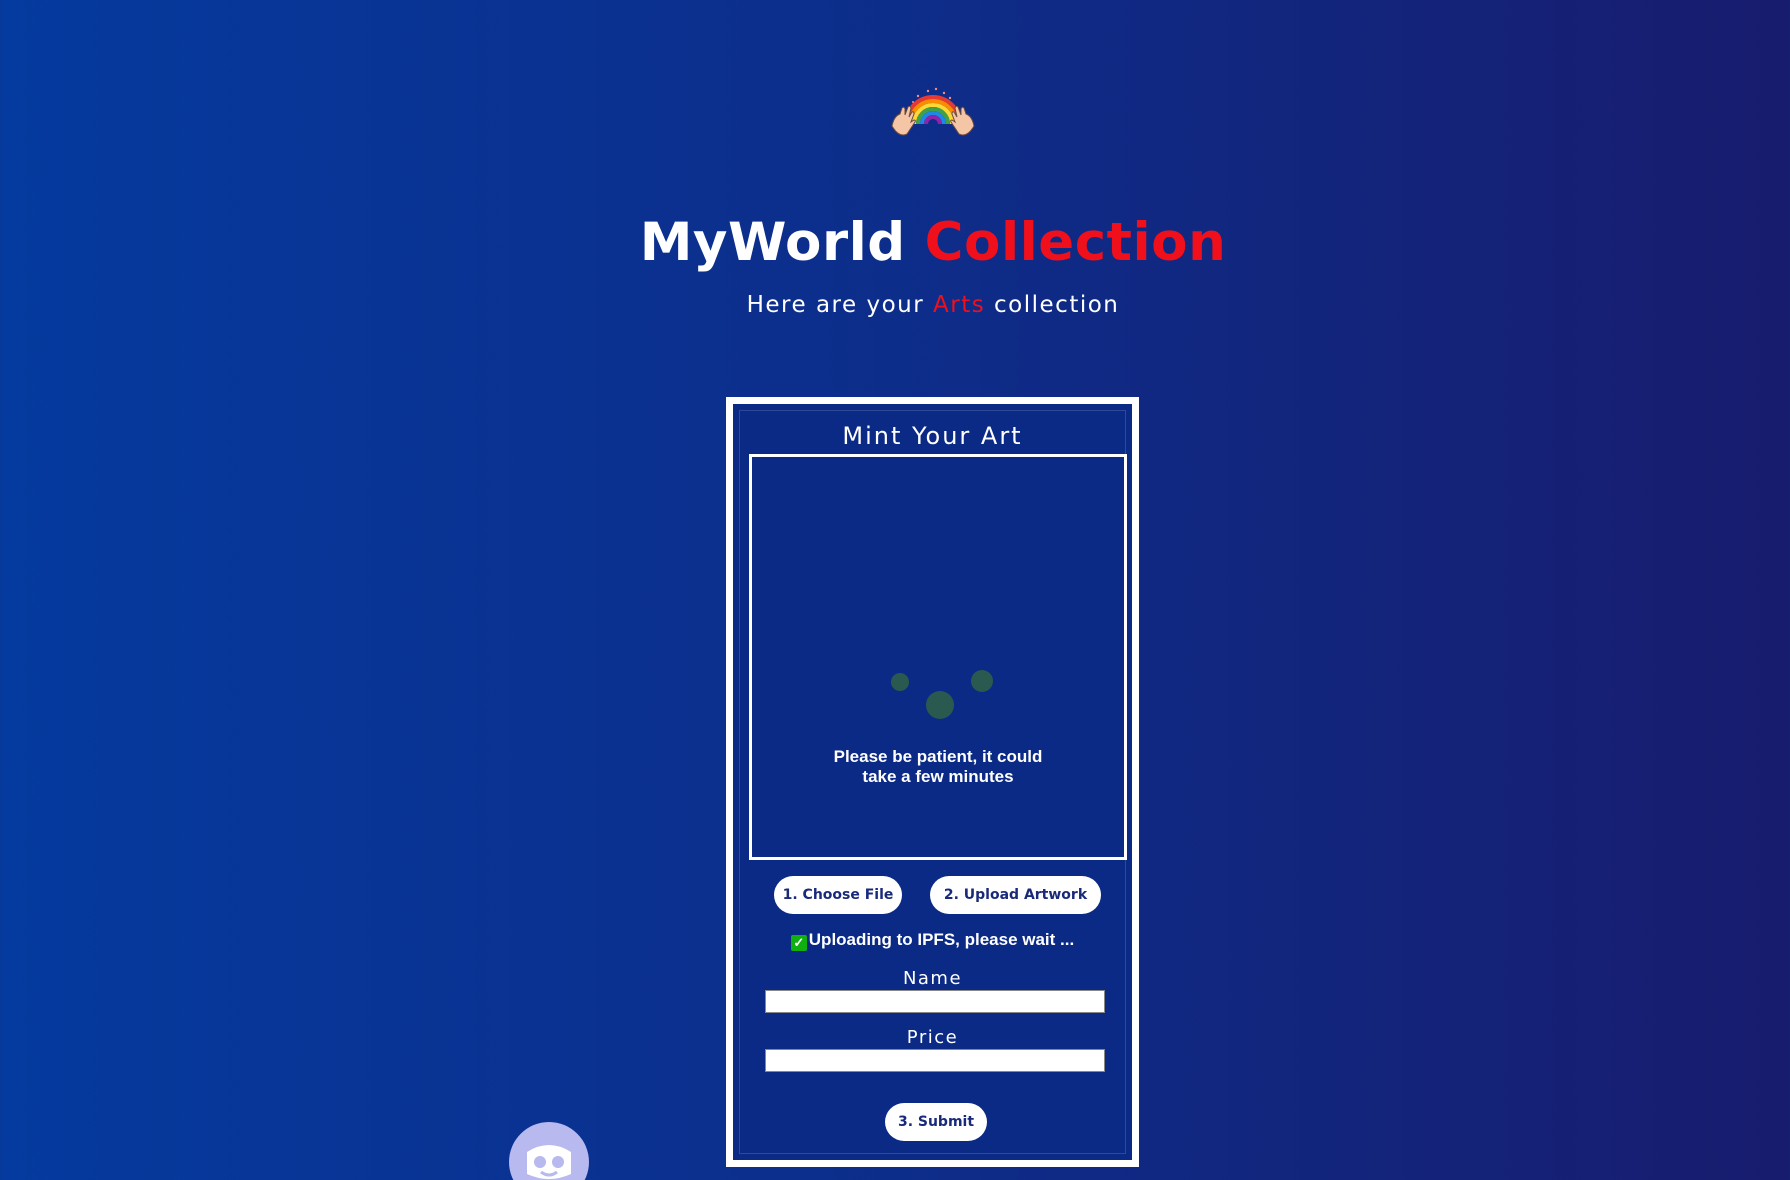 Image resolution: width=1790 pixels, height=1180 pixels. I want to click on subtitle-accent: Arts, so click(959, 305).